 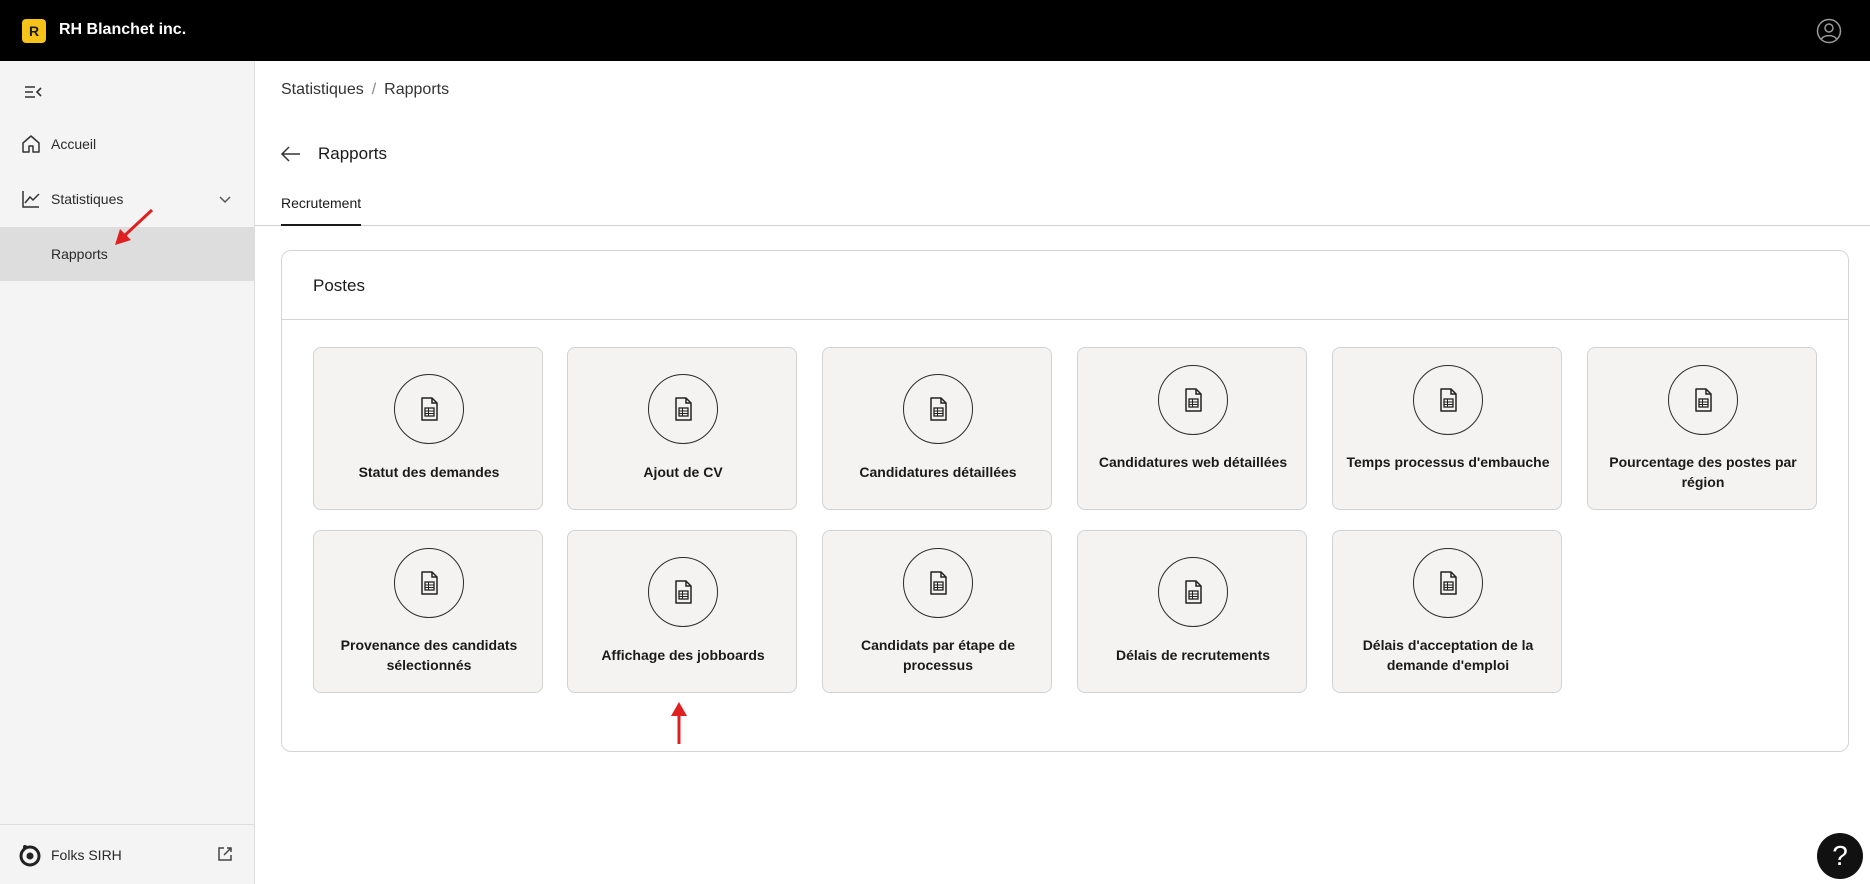 I want to click on collapse-sidebar-icon, so click(x=33, y=92).